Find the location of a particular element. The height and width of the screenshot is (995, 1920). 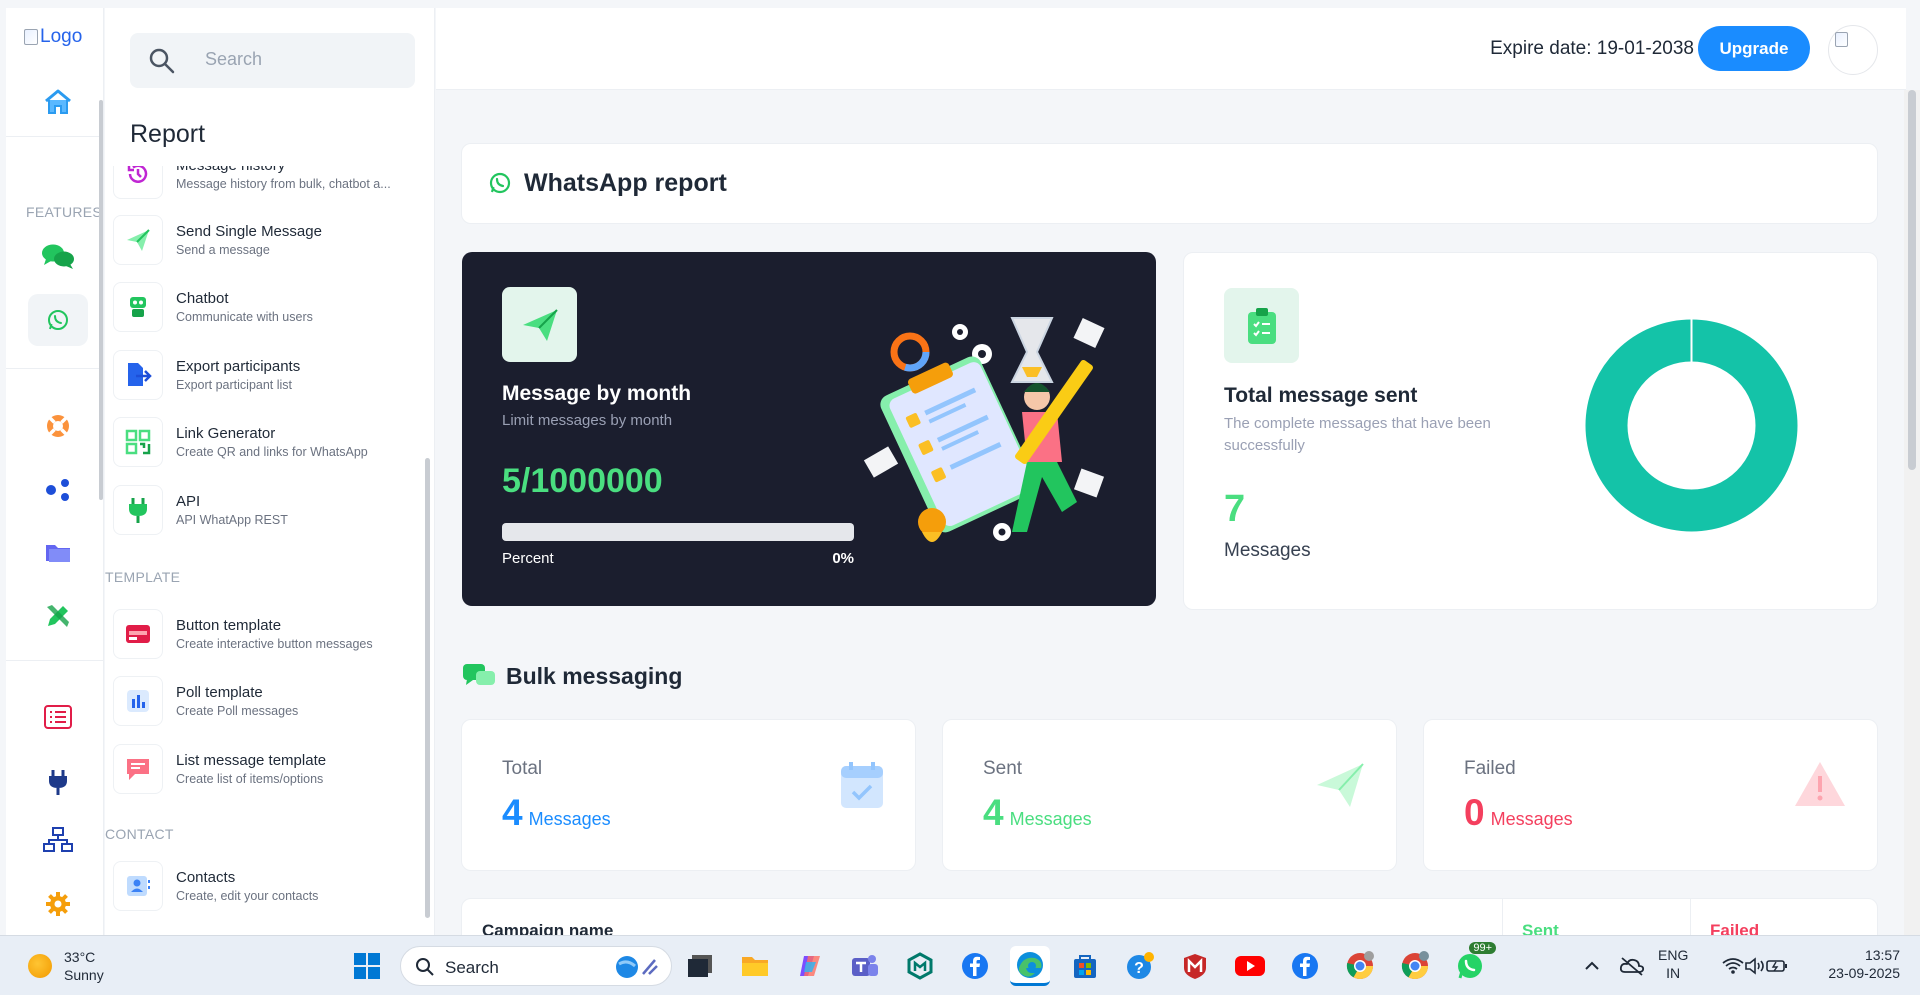

taskbar-mcafee is located at coordinates (1195, 966).